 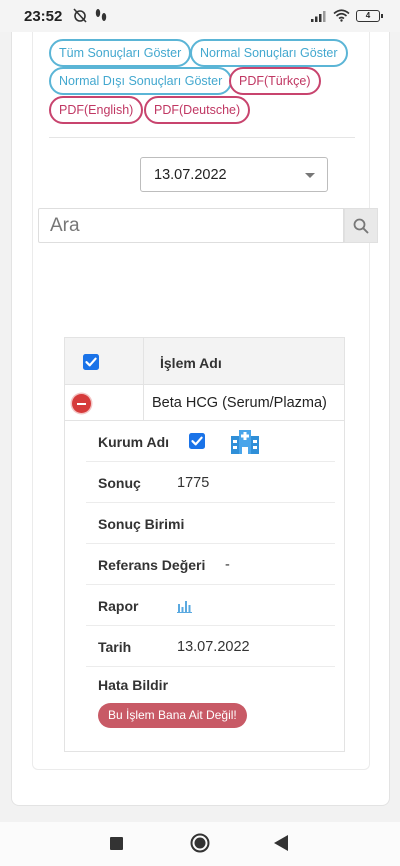 I want to click on show-all-results-button: Tüm Sonuçları Göster, so click(x=120, y=53).